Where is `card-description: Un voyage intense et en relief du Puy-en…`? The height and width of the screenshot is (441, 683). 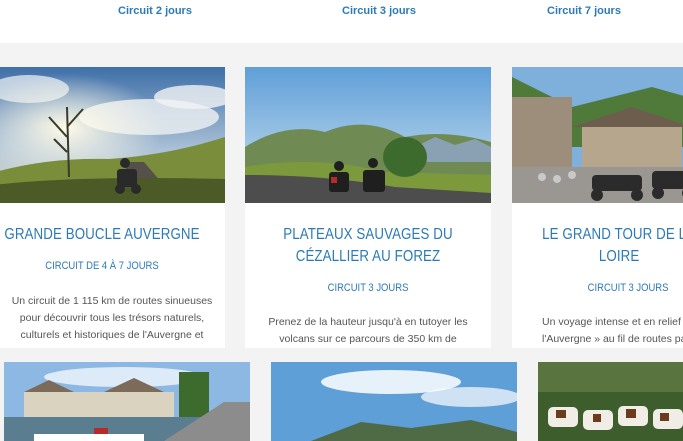
card-description: Un voyage intense et en relief du Puy-en… is located at coordinates (597, 331).